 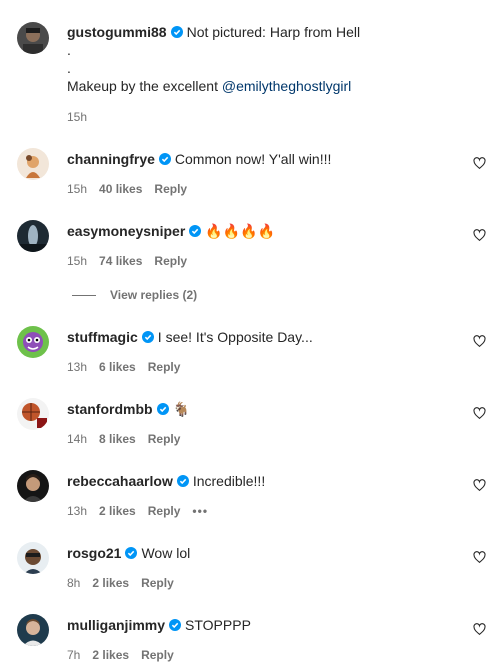 I want to click on goat-emoji-icon: 🐐, so click(x=181, y=410).